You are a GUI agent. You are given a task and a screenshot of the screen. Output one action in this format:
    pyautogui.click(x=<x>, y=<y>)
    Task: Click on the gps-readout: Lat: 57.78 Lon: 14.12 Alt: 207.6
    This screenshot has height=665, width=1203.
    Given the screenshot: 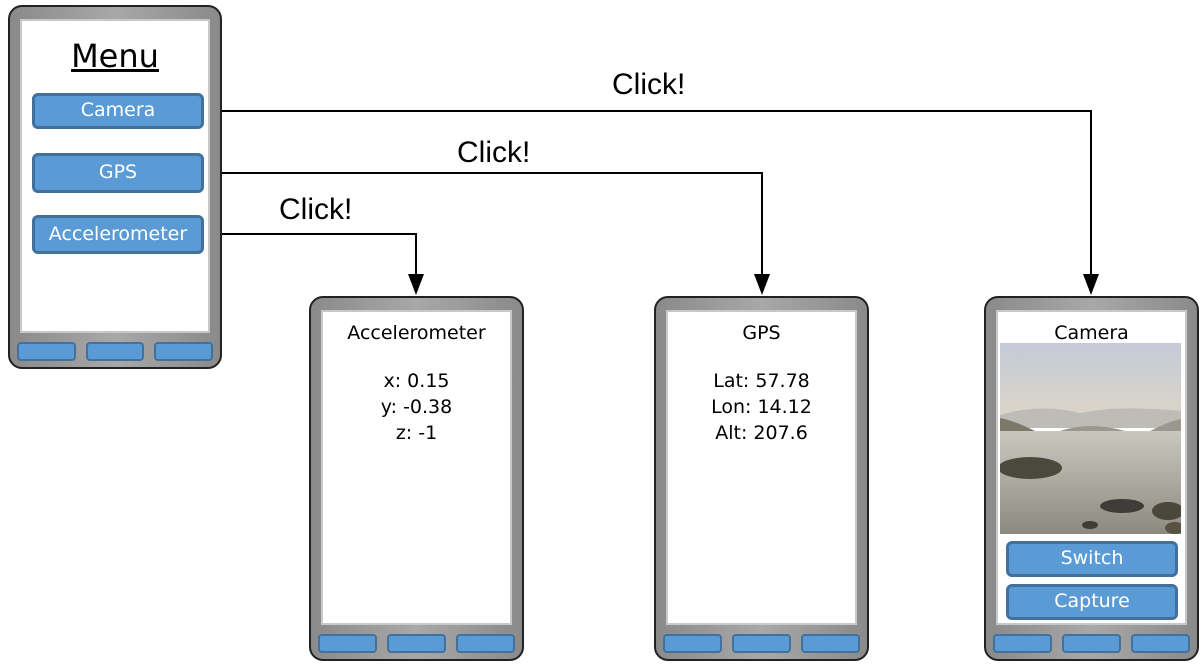 What is the action you would take?
    pyautogui.click(x=761, y=407)
    